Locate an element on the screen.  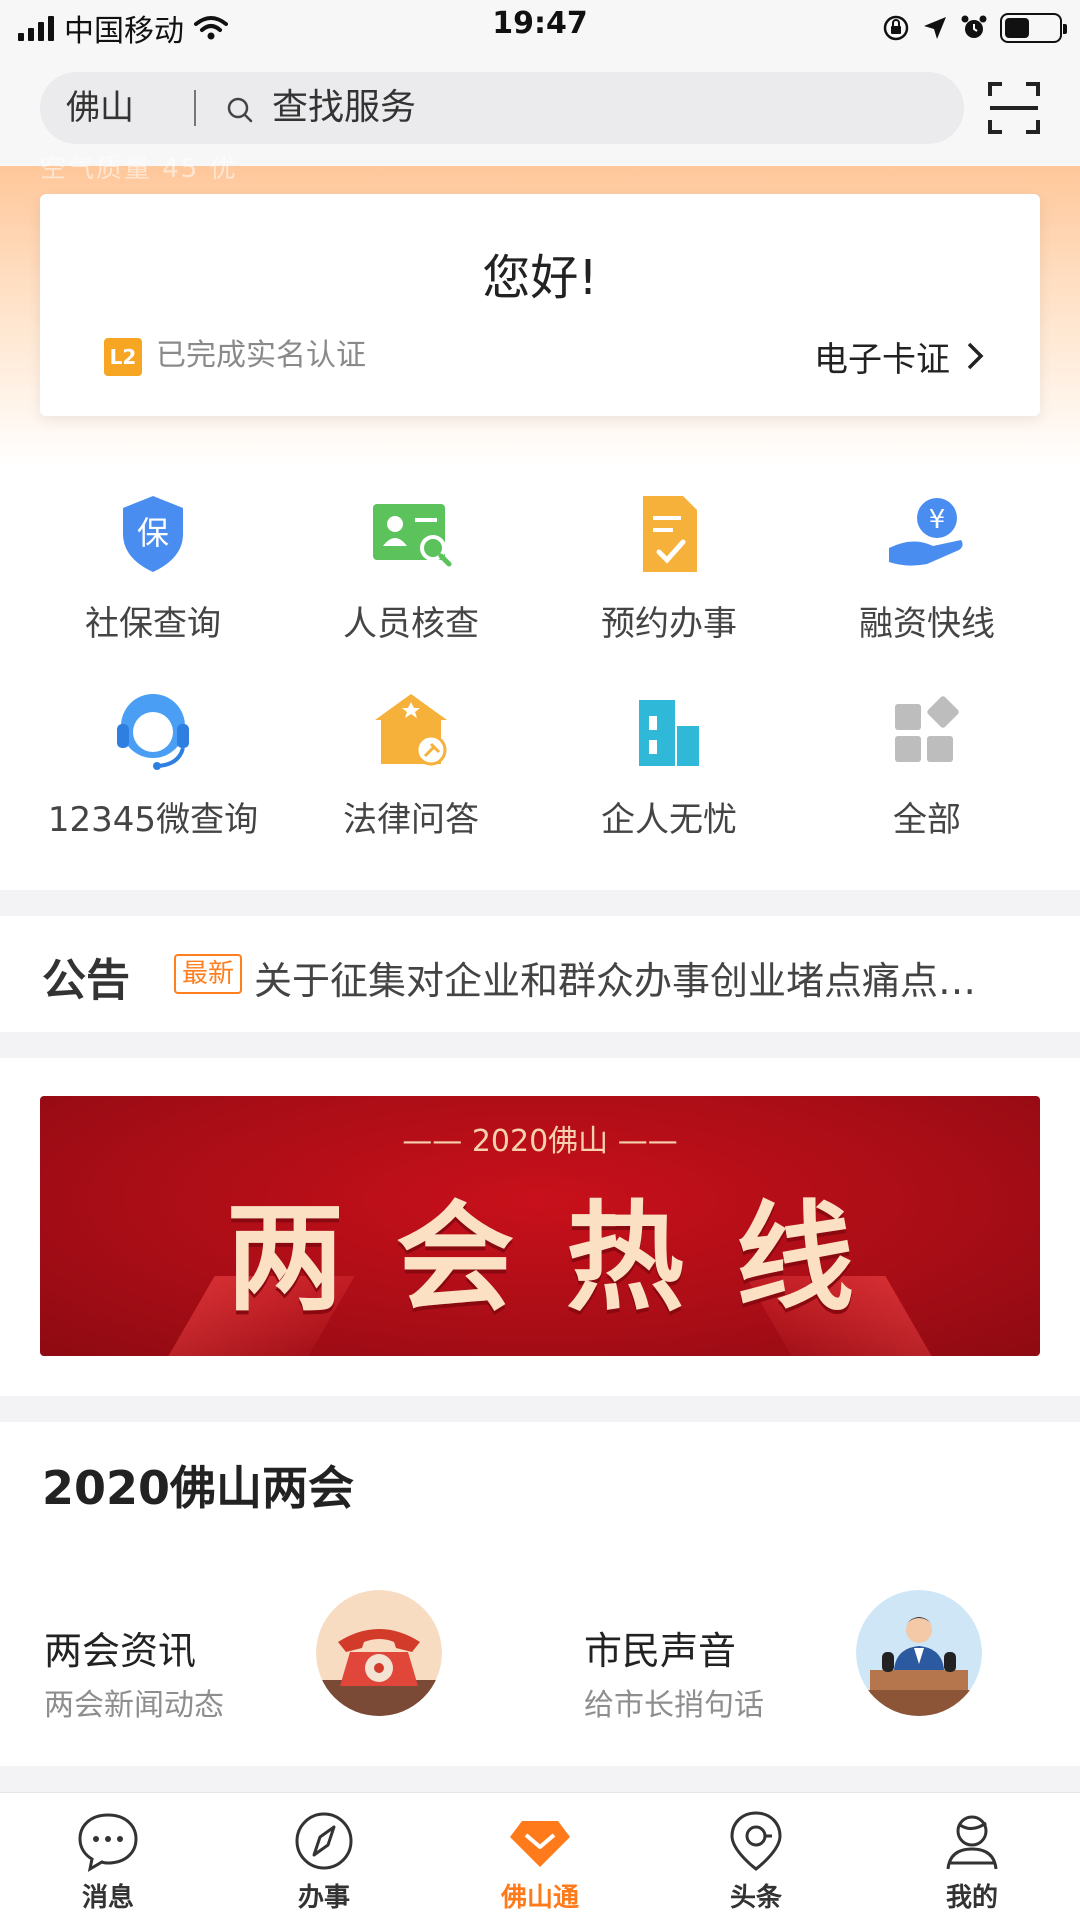
chevron-right-icon is located at coordinates (975, 356).